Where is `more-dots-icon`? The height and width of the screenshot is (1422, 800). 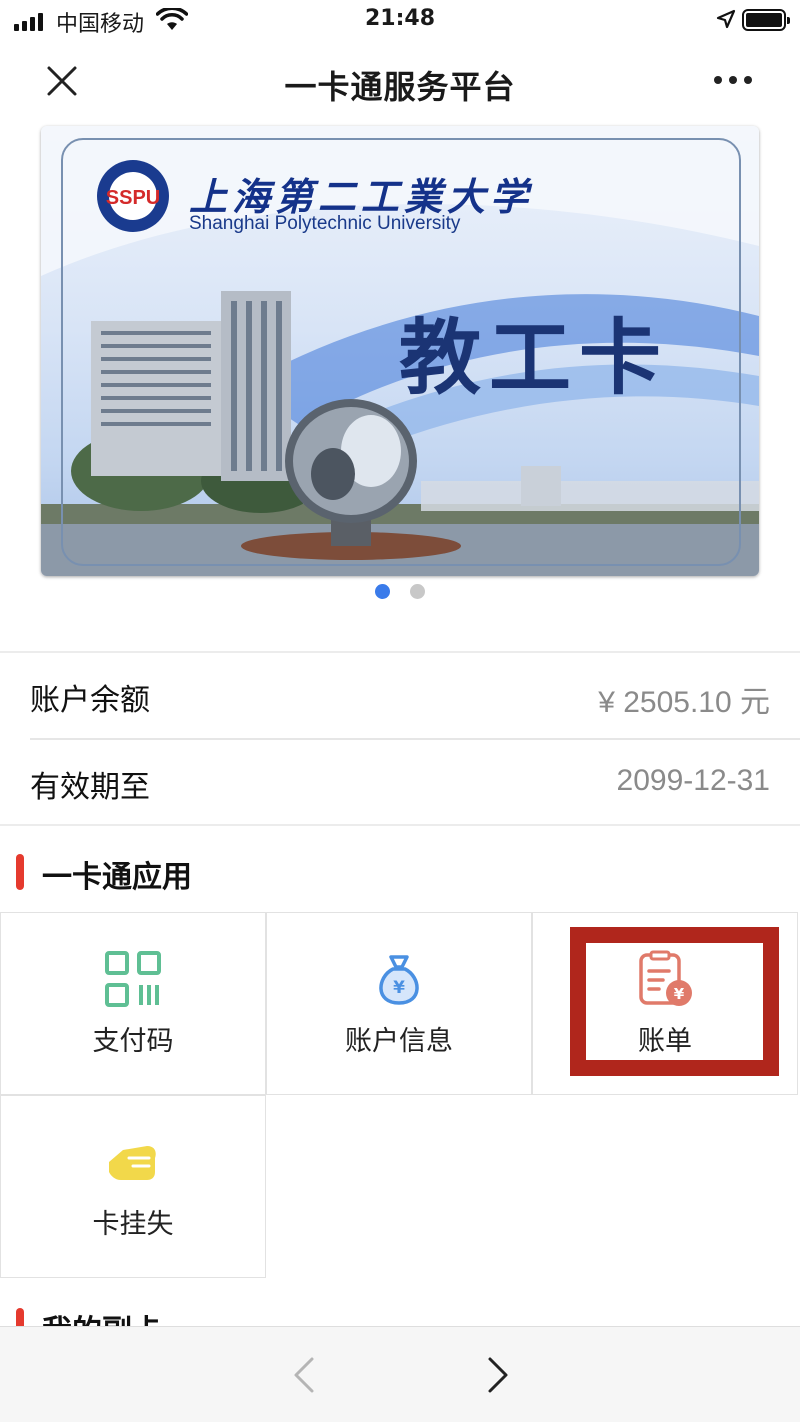 more-dots-icon is located at coordinates (733, 80).